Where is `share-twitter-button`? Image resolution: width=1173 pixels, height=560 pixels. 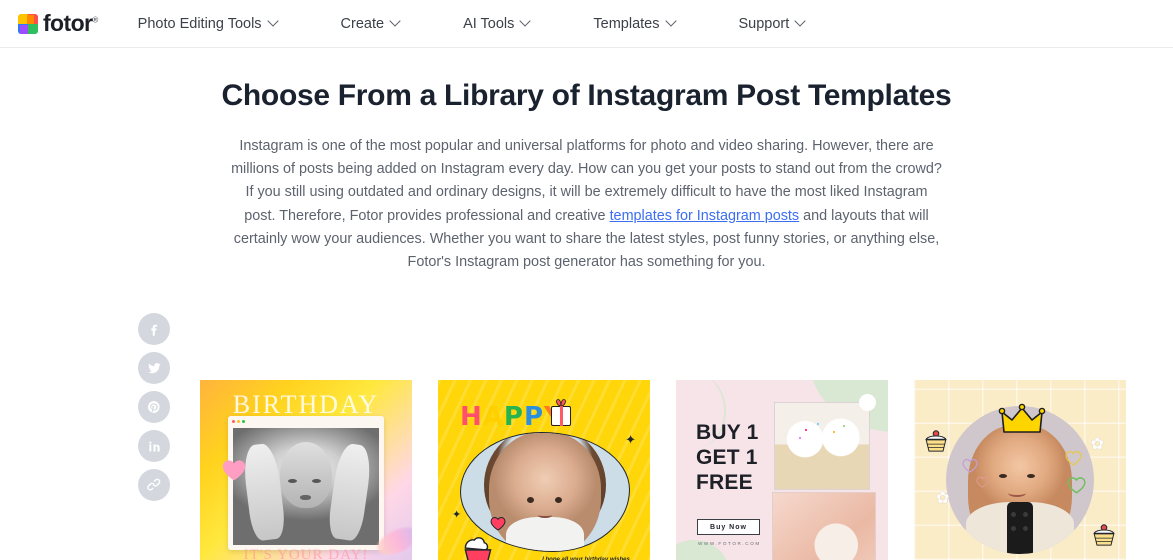 share-twitter-button is located at coordinates (154, 368).